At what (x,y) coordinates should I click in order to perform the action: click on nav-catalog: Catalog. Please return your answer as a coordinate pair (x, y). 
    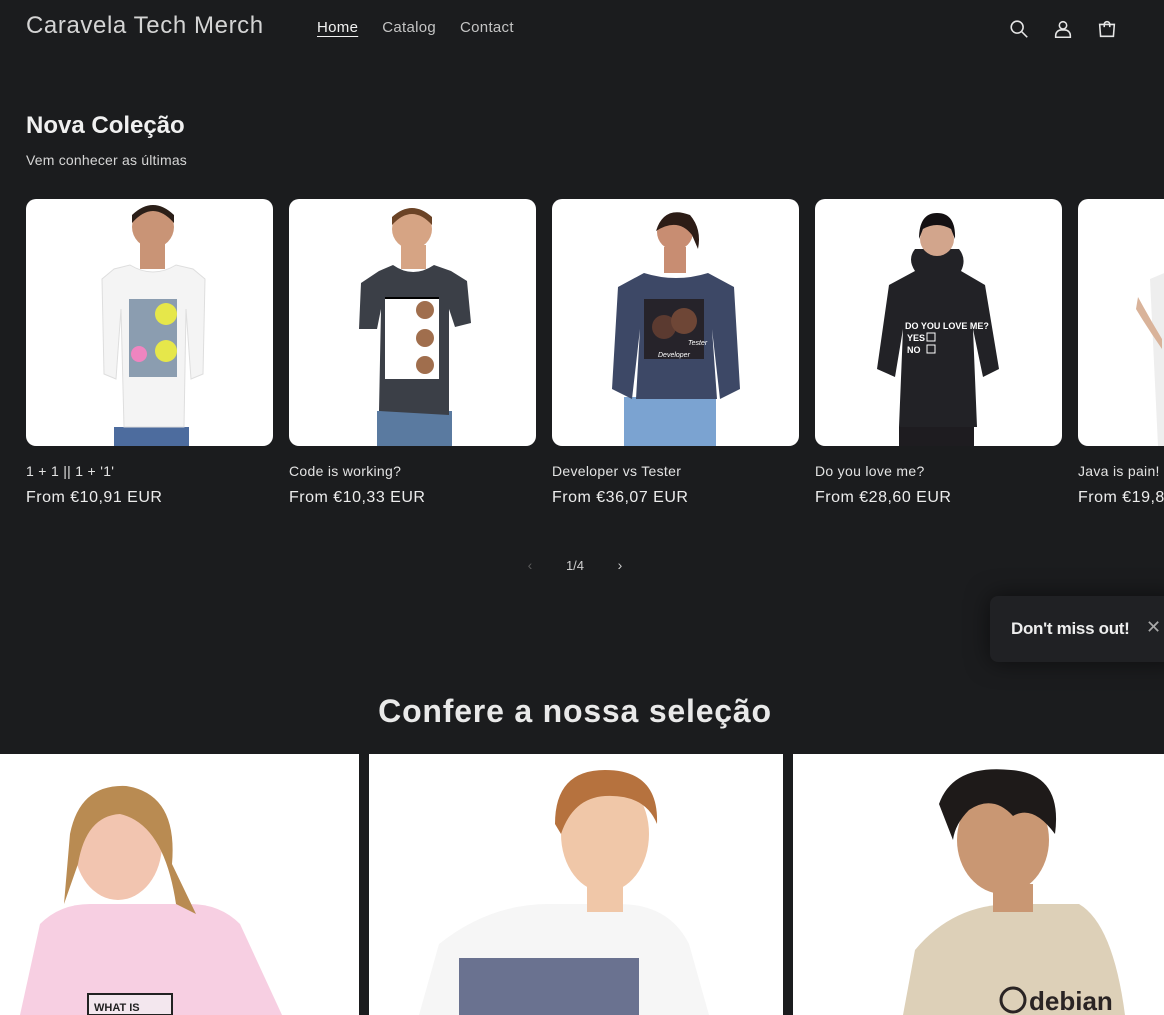
    Looking at the image, I should click on (409, 27).